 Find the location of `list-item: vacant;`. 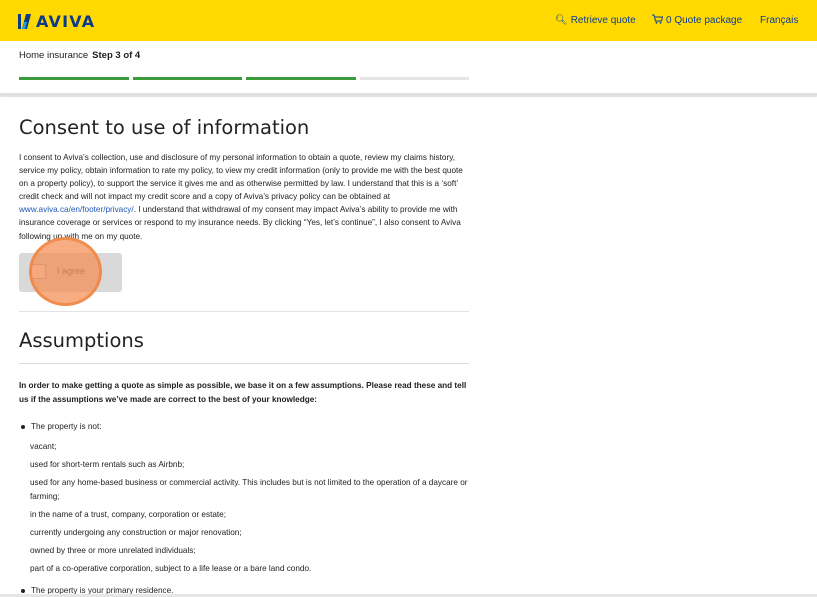

list-item: vacant; is located at coordinates (43, 446).